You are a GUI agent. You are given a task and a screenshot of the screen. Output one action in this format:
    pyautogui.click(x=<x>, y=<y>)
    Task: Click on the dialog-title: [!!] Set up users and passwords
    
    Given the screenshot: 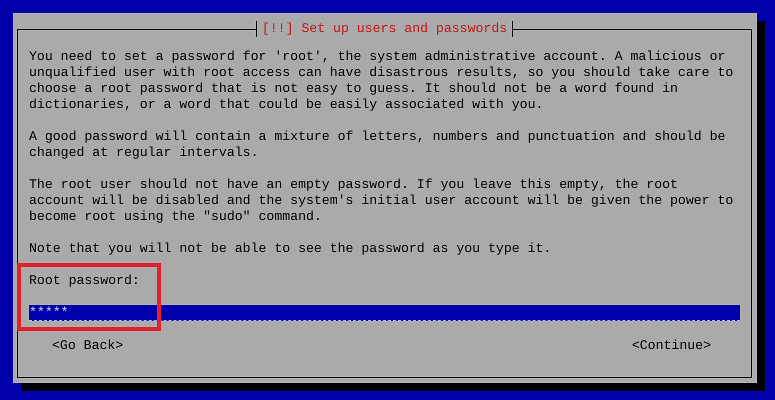 What is the action you would take?
    pyautogui.click(x=385, y=29)
    